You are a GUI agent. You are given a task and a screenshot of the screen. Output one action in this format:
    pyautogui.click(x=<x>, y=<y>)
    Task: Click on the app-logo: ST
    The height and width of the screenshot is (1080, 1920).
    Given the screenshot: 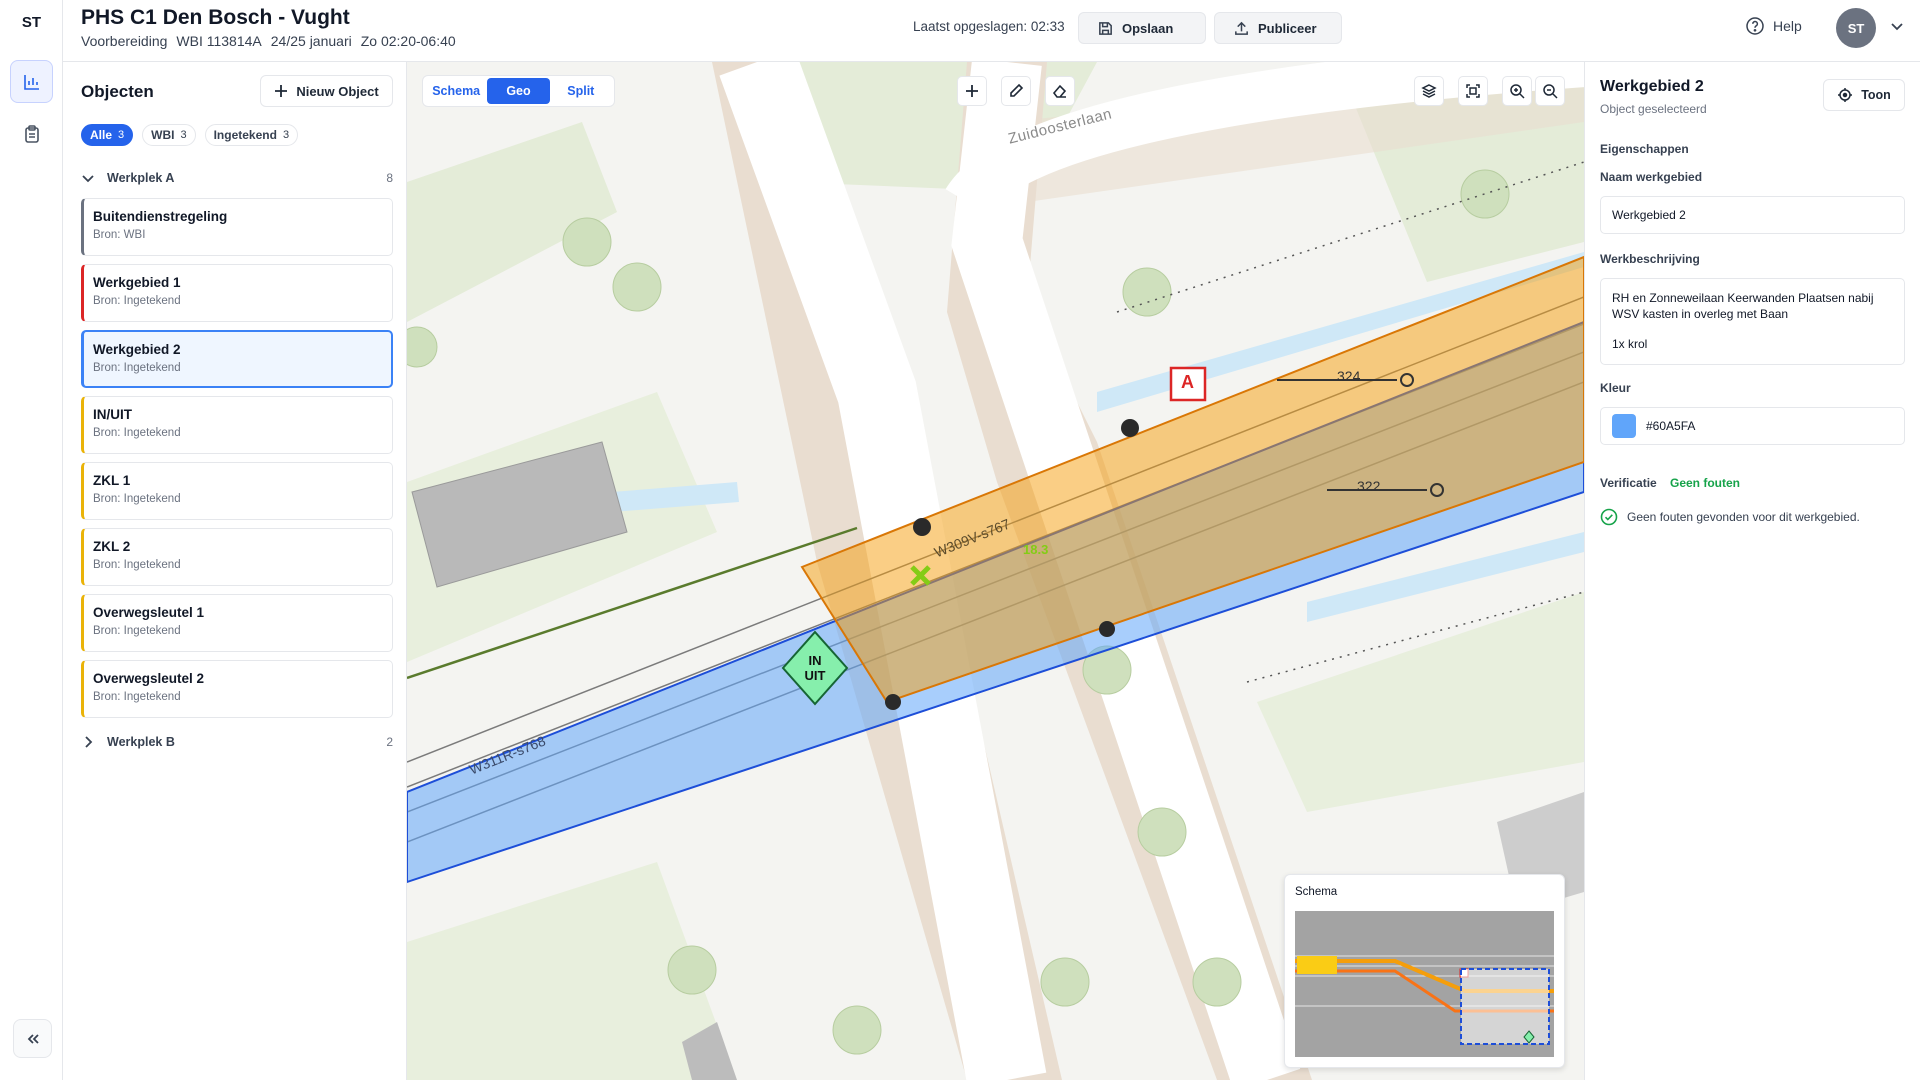 What is the action you would take?
    pyautogui.click(x=31, y=22)
    